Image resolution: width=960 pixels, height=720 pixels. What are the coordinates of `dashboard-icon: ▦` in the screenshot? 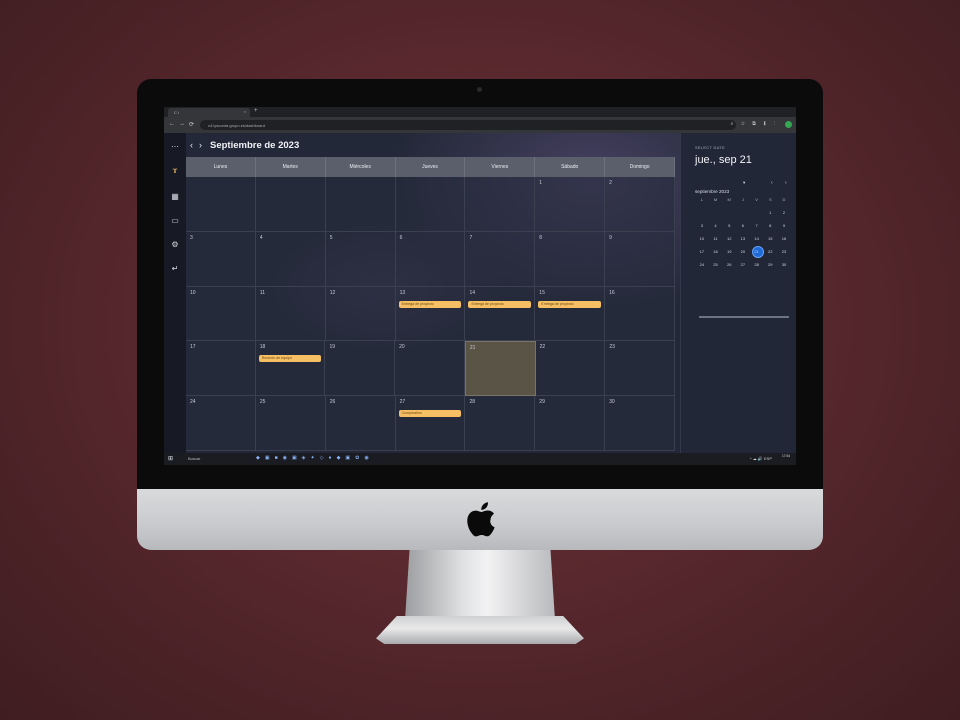 It's located at (175, 197).